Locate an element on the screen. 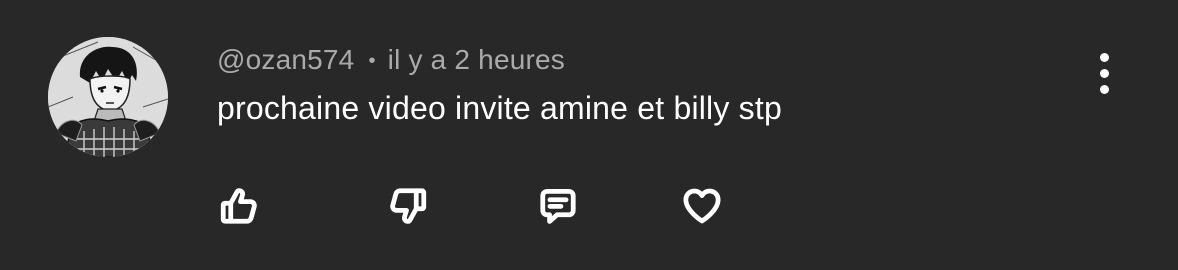  comment-meta: @ozan574 • il y a 2 heures is located at coordinates (391, 60).